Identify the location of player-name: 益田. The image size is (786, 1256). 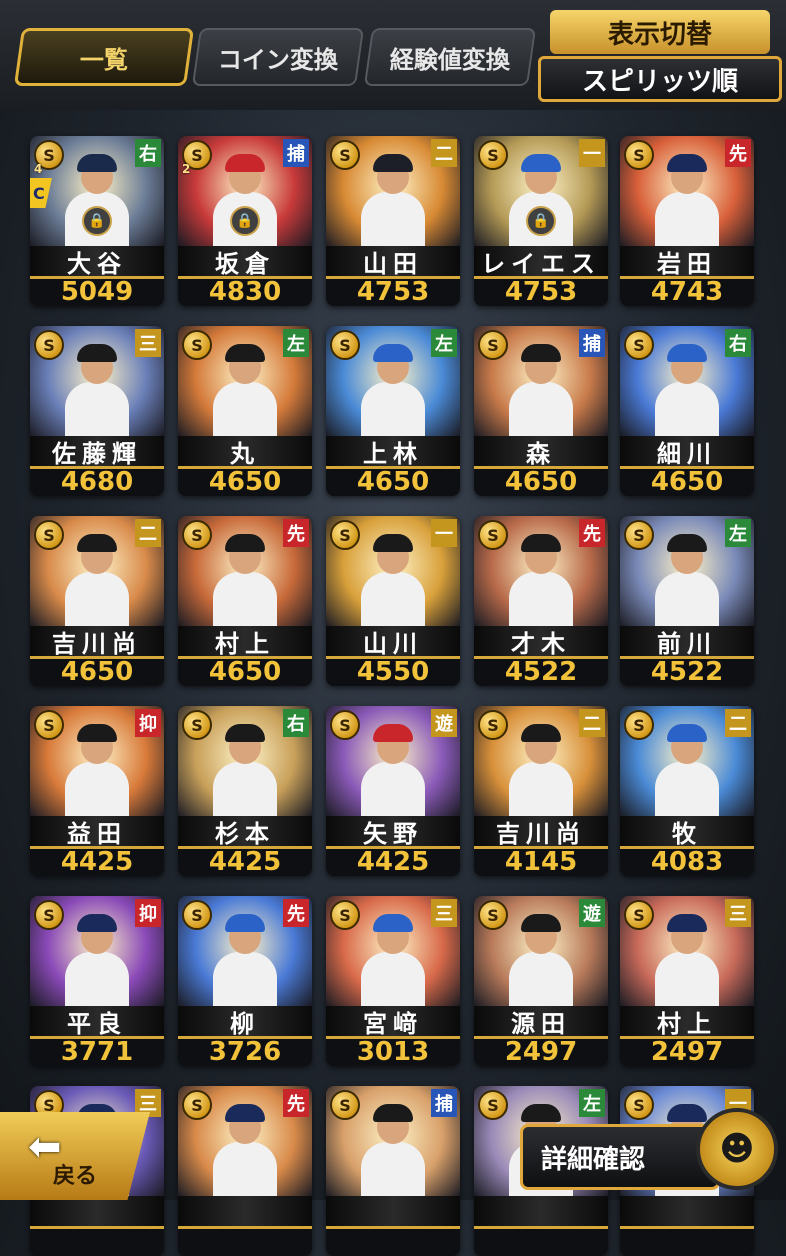
(97, 832).